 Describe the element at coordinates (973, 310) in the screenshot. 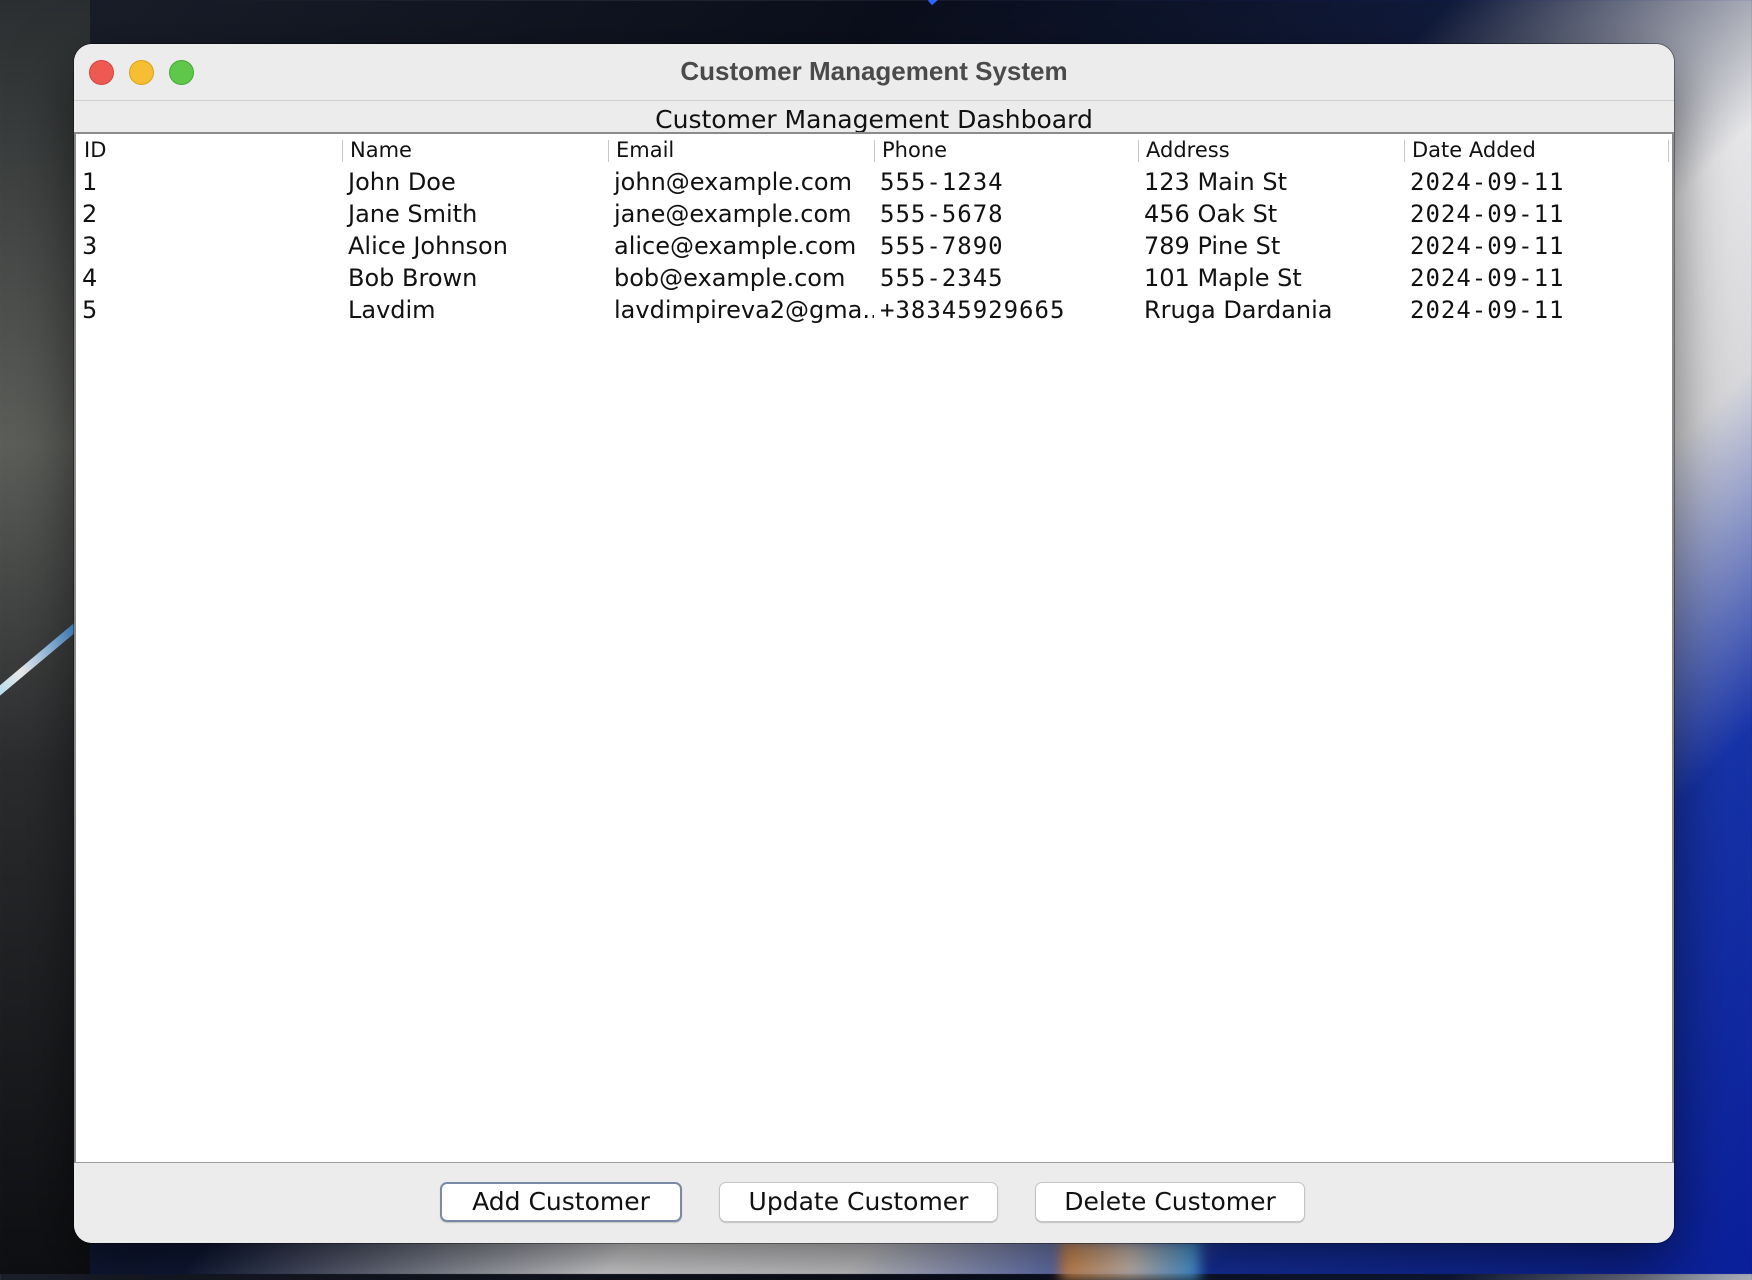

I see `cell-phone: +38345929665` at that location.